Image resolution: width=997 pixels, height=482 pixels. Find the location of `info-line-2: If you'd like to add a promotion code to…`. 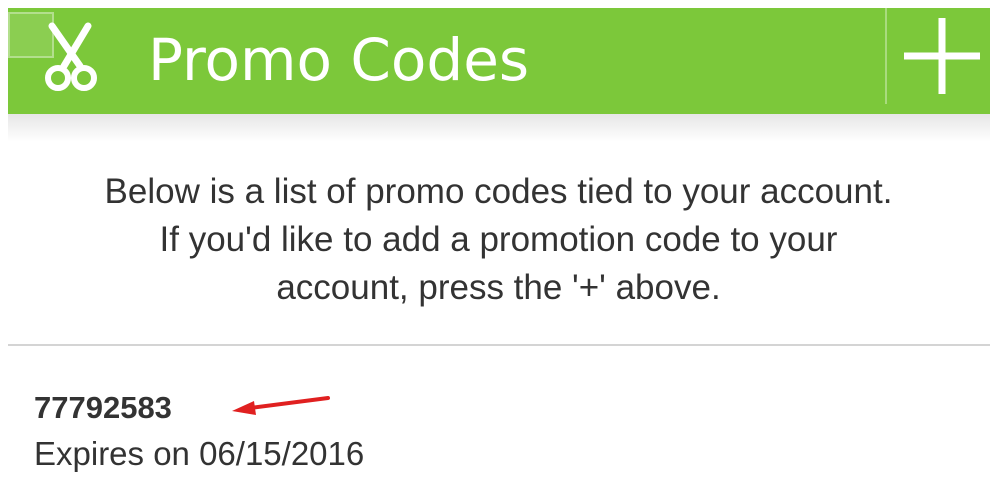

info-line-2: If you'd like to add a promotion code to… is located at coordinates (498, 239).